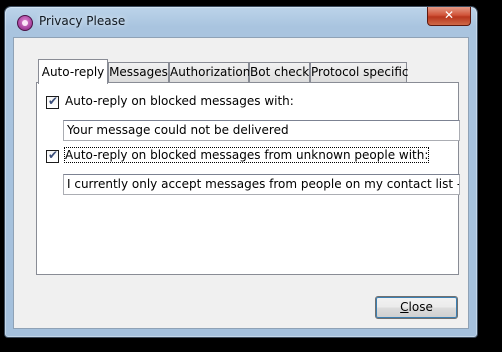 The width and height of the screenshot is (502, 352). I want to click on tab-protocol-specific: Protocol specific, so click(359, 72).